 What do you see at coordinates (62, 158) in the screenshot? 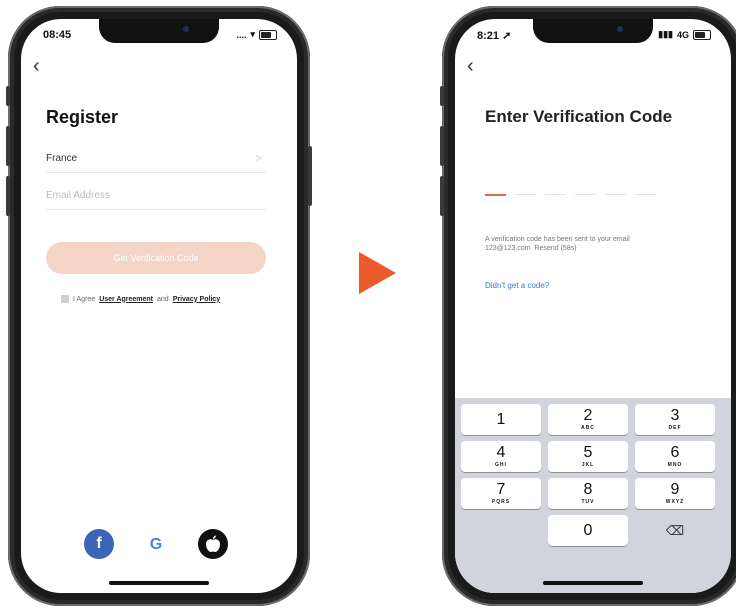
I see `country-value: France` at bounding box center [62, 158].